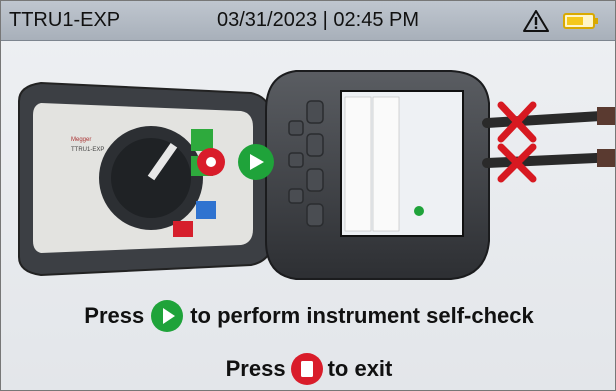 This screenshot has width=616, height=391. I want to click on svg-text: Megger, so click(81, 140).